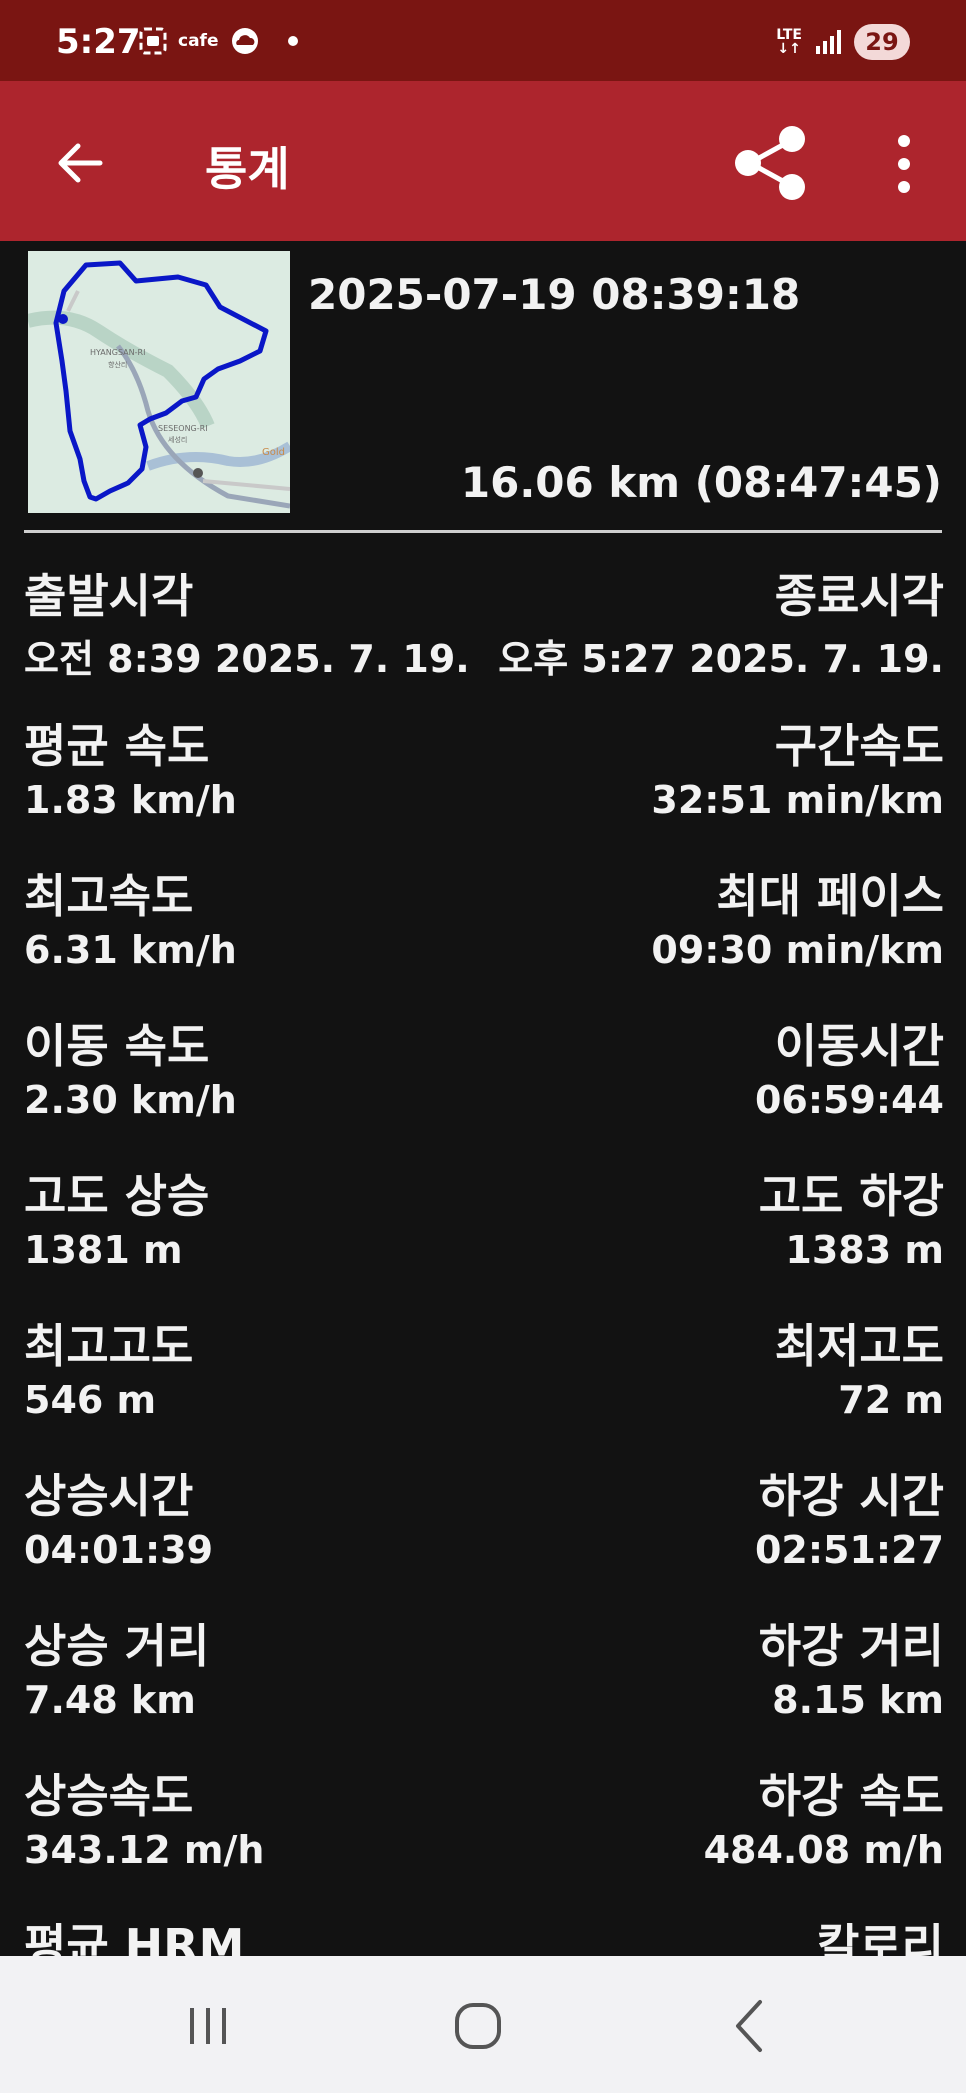 This screenshot has width=966, height=2093. Describe the element at coordinates (130, 800) in the screenshot. I see `stat-value-avg-speed: 1.83 km/h` at that location.